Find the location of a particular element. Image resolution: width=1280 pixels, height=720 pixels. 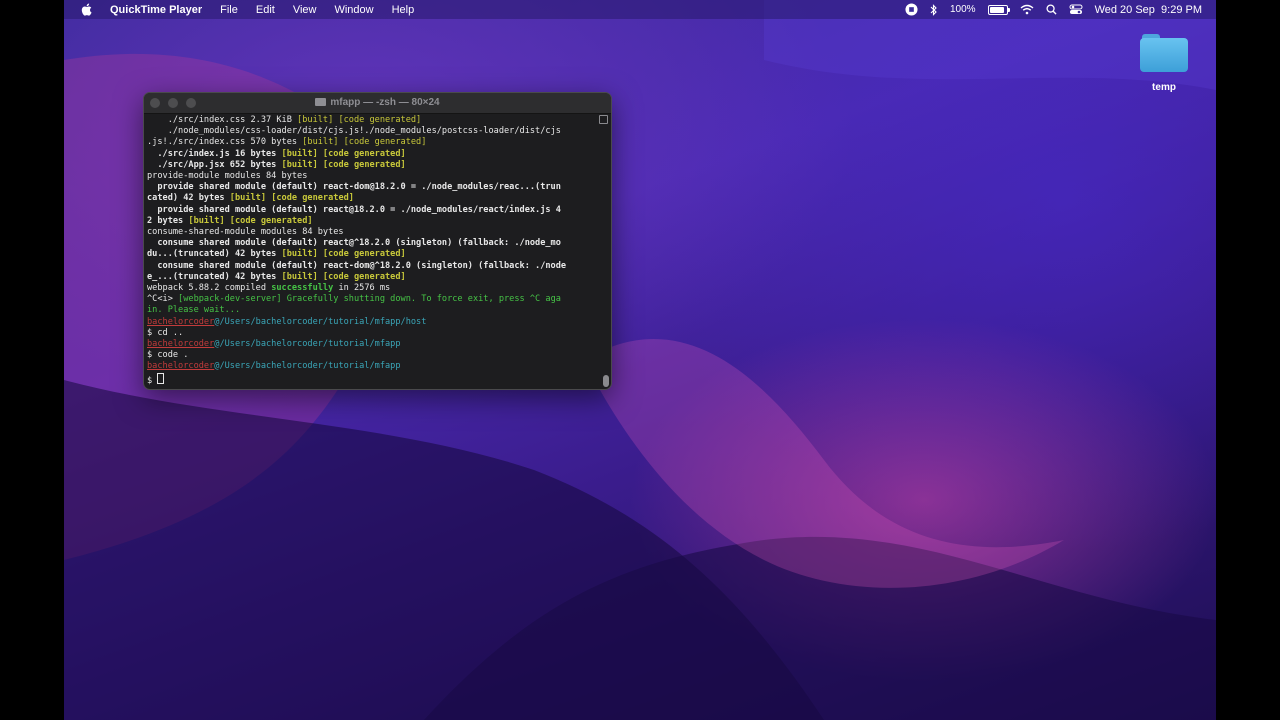

terminal-line: $ cd .. is located at coordinates (165, 332).